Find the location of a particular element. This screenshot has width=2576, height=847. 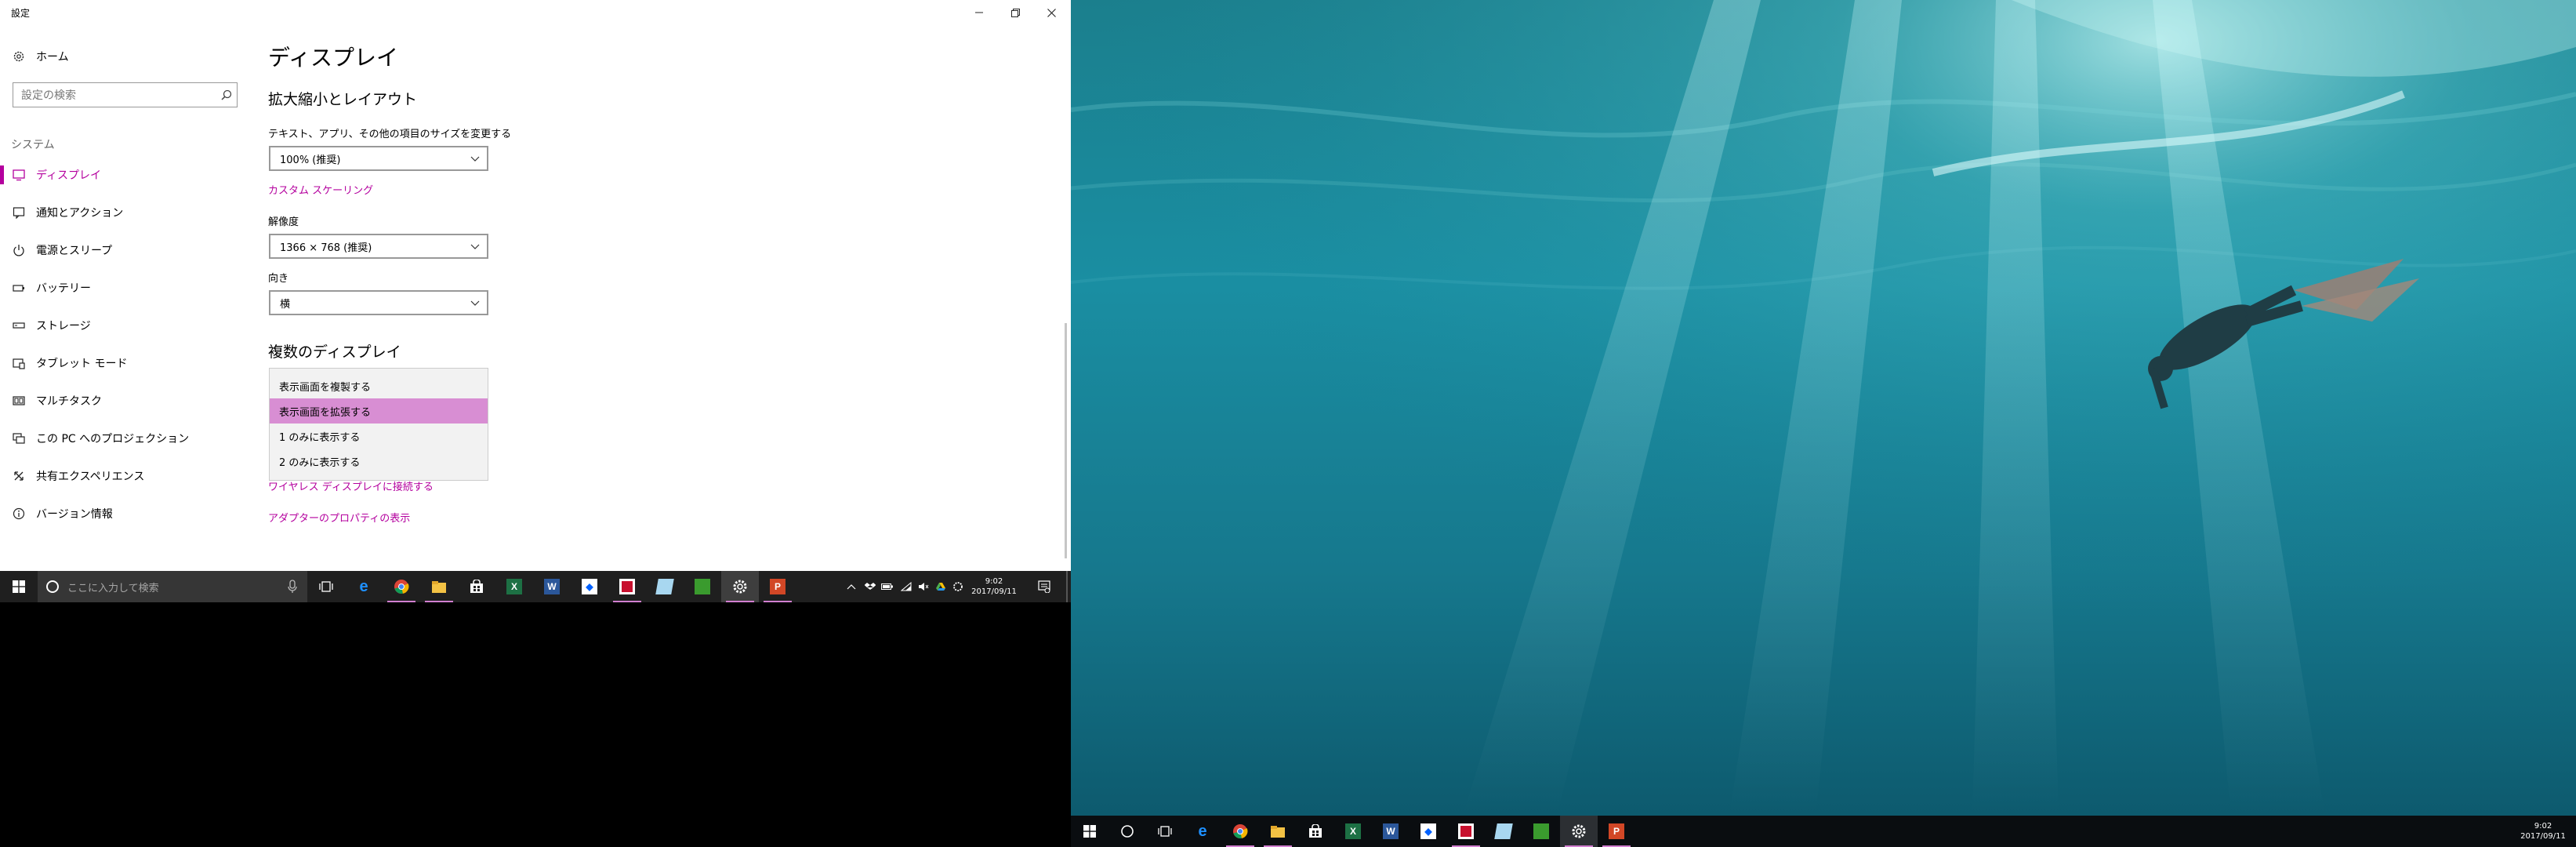

app-red-icon is located at coordinates (1466, 831).